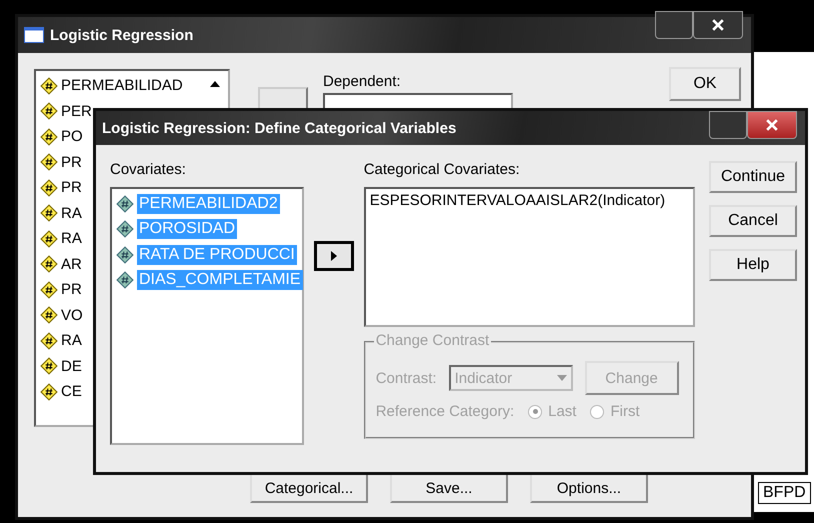  Describe the element at coordinates (148, 170) in the screenshot. I see `covariates-label: Covariates:` at that location.